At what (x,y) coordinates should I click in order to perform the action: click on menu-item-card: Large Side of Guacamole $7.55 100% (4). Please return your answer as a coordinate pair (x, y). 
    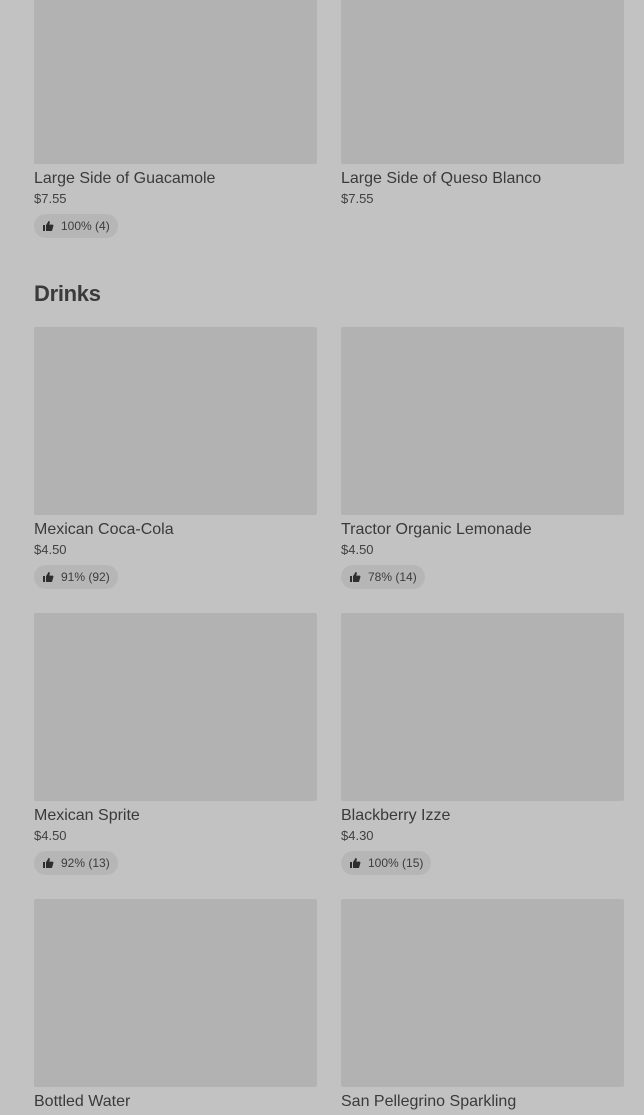
    Looking at the image, I should click on (175, 119).